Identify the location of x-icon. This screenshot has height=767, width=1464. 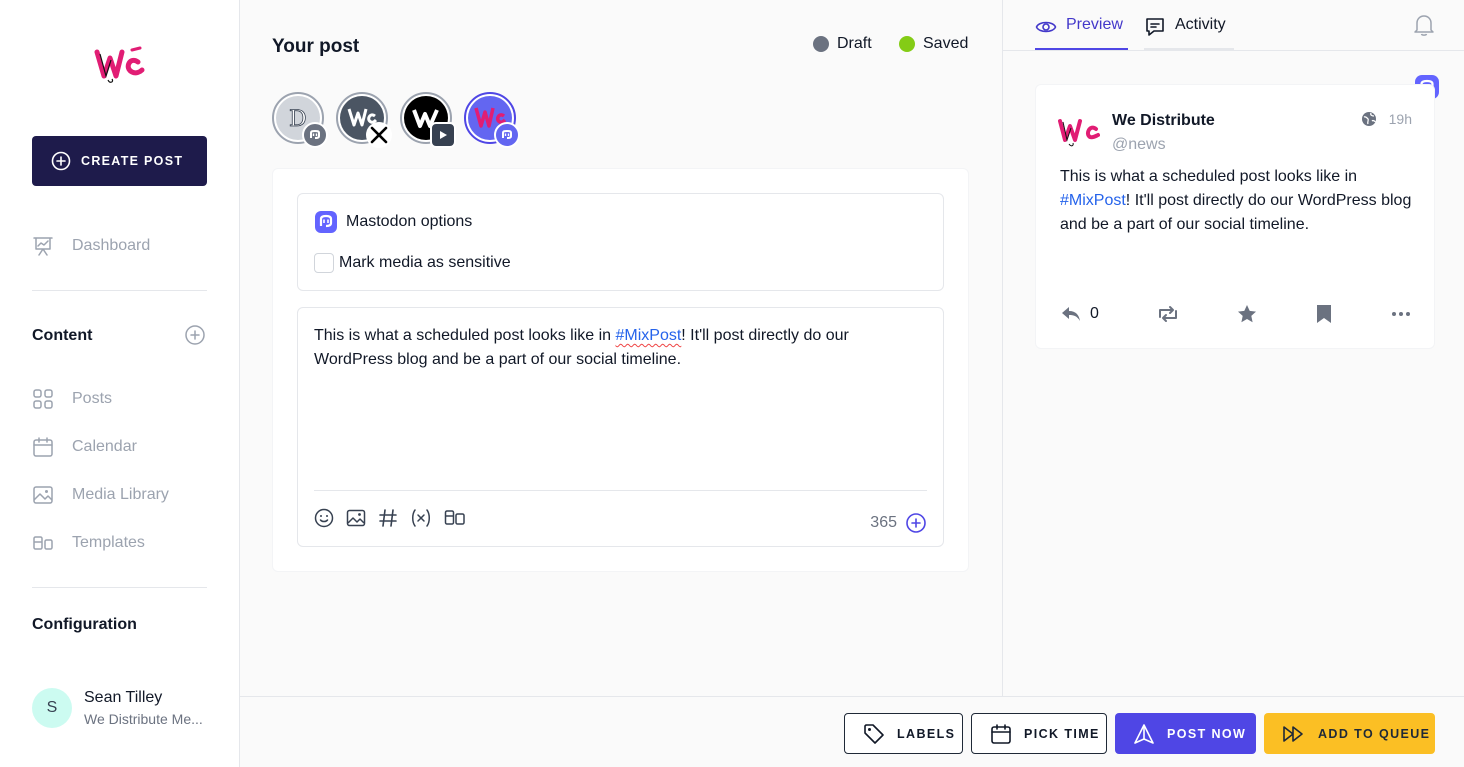
(379, 135).